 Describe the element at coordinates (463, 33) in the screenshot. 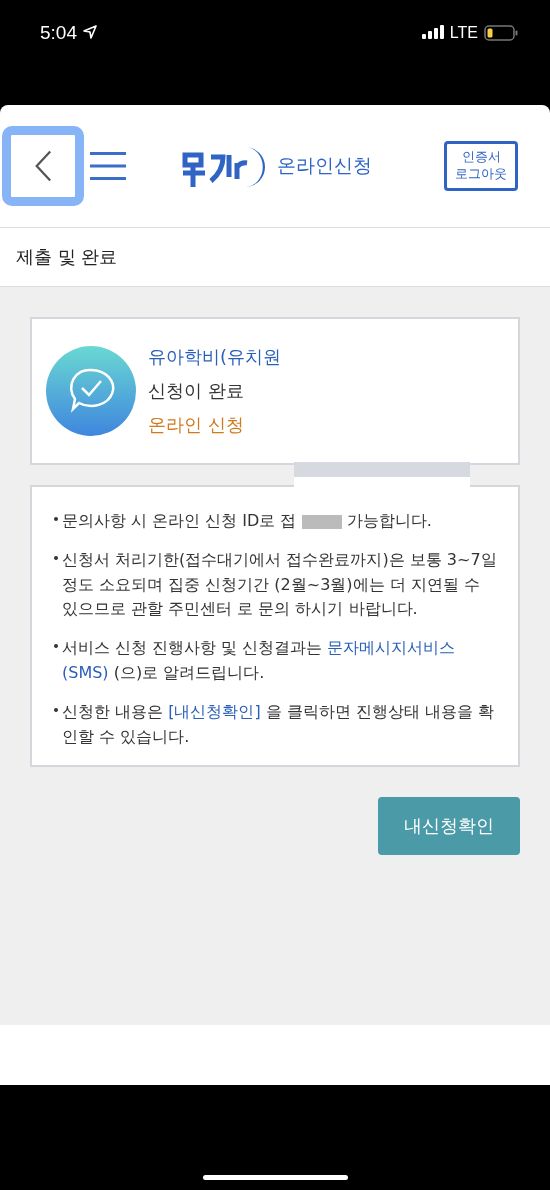

I see `network-label: LTE` at that location.